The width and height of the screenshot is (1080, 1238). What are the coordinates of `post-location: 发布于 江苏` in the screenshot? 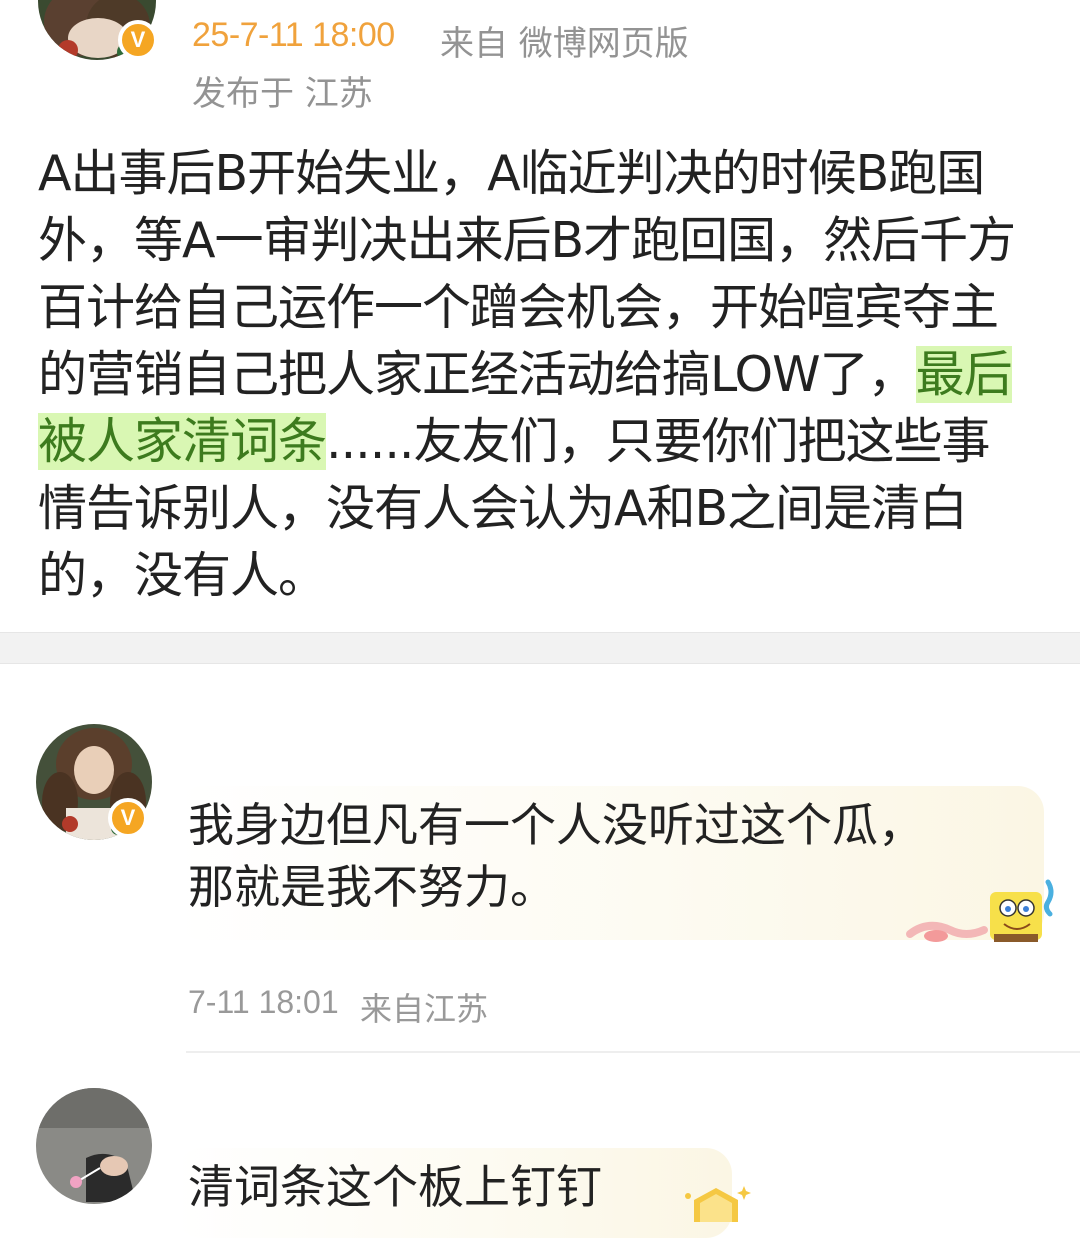 It's located at (282, 94).